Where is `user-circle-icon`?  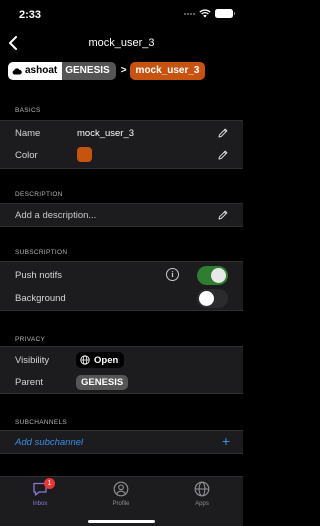 user-circle-icon is located at coordinates (121, 489).